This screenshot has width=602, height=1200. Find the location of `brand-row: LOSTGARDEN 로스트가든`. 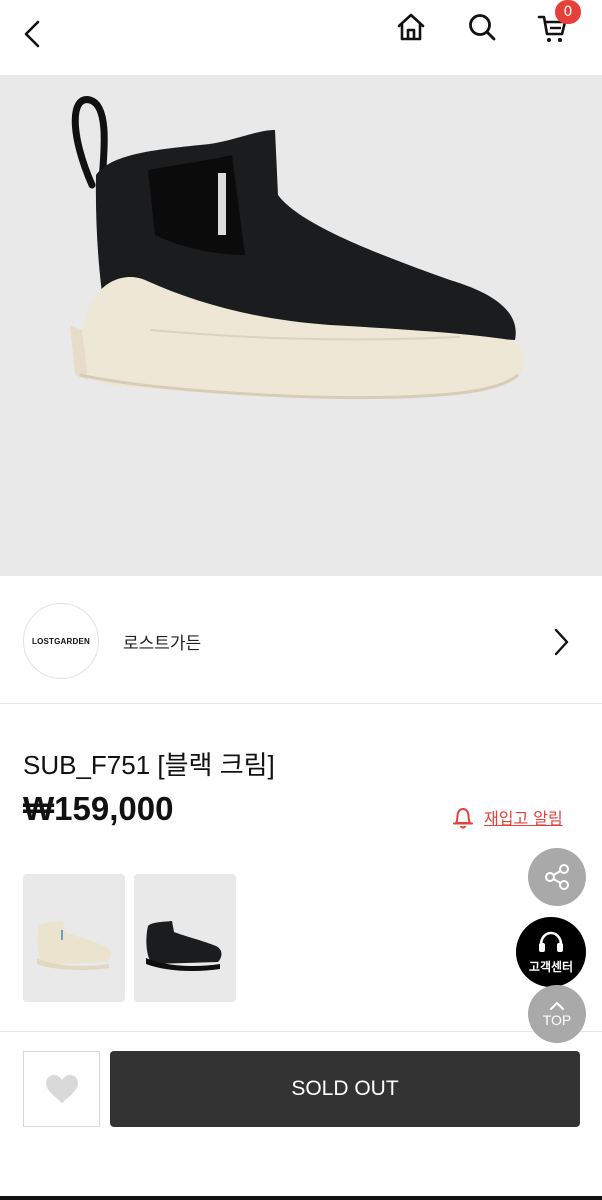

brand-row: LOSTGARDEN 로스트가든 is located at coordinates (301, 640).